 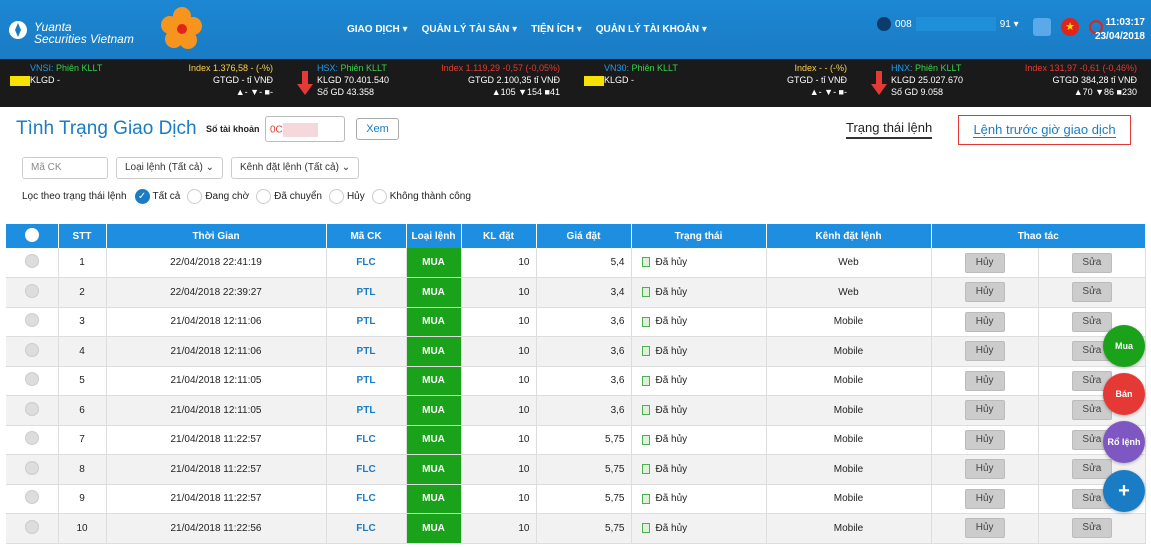 I want to click on screen-icon, so click(x=1042, y=27).